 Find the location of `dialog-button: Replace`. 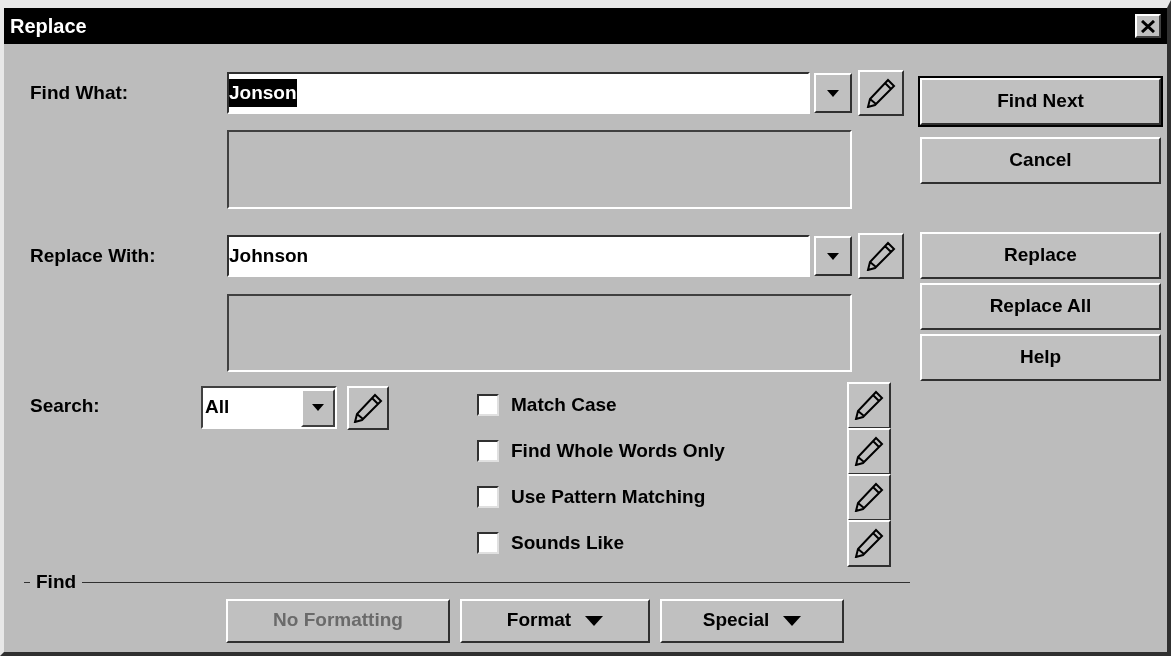

dialog-button: Replace is located at coordinates (1040, 255).